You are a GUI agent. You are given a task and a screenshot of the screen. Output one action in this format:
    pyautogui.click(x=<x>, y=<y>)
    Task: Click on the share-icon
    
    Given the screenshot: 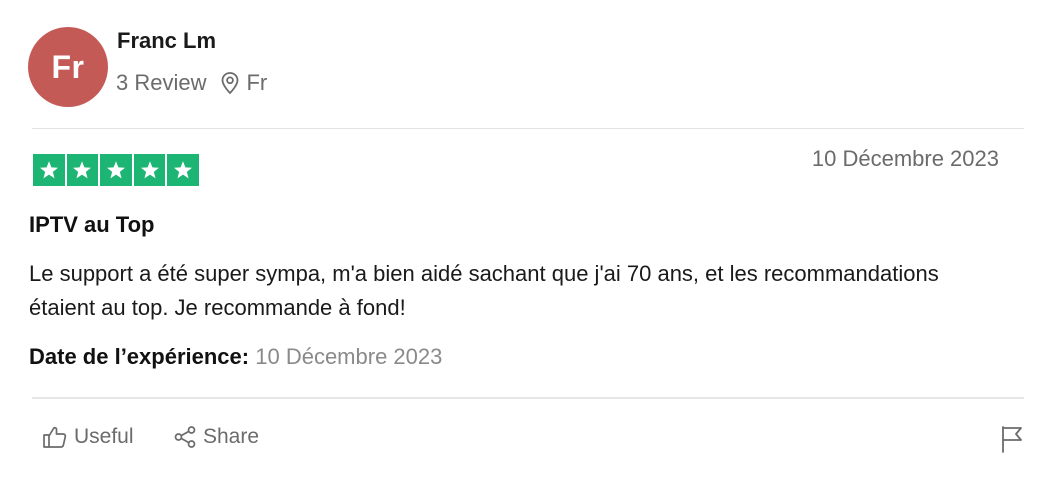 What is the action you would take?
    pyautogui.click(x=185, y=437)
    